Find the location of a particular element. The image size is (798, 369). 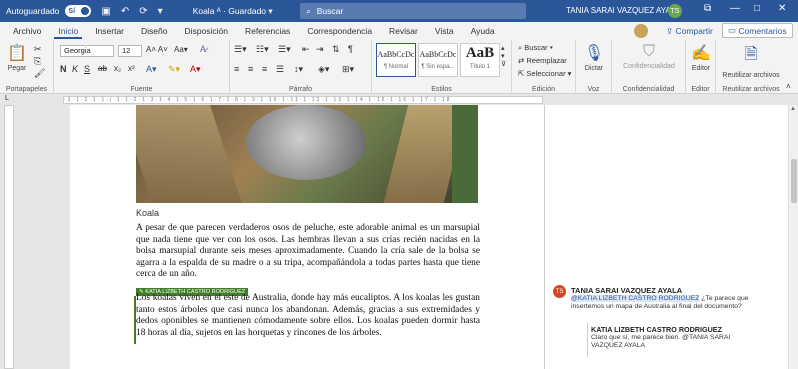

find-label: Buscar is located at coordinates (536, 47).